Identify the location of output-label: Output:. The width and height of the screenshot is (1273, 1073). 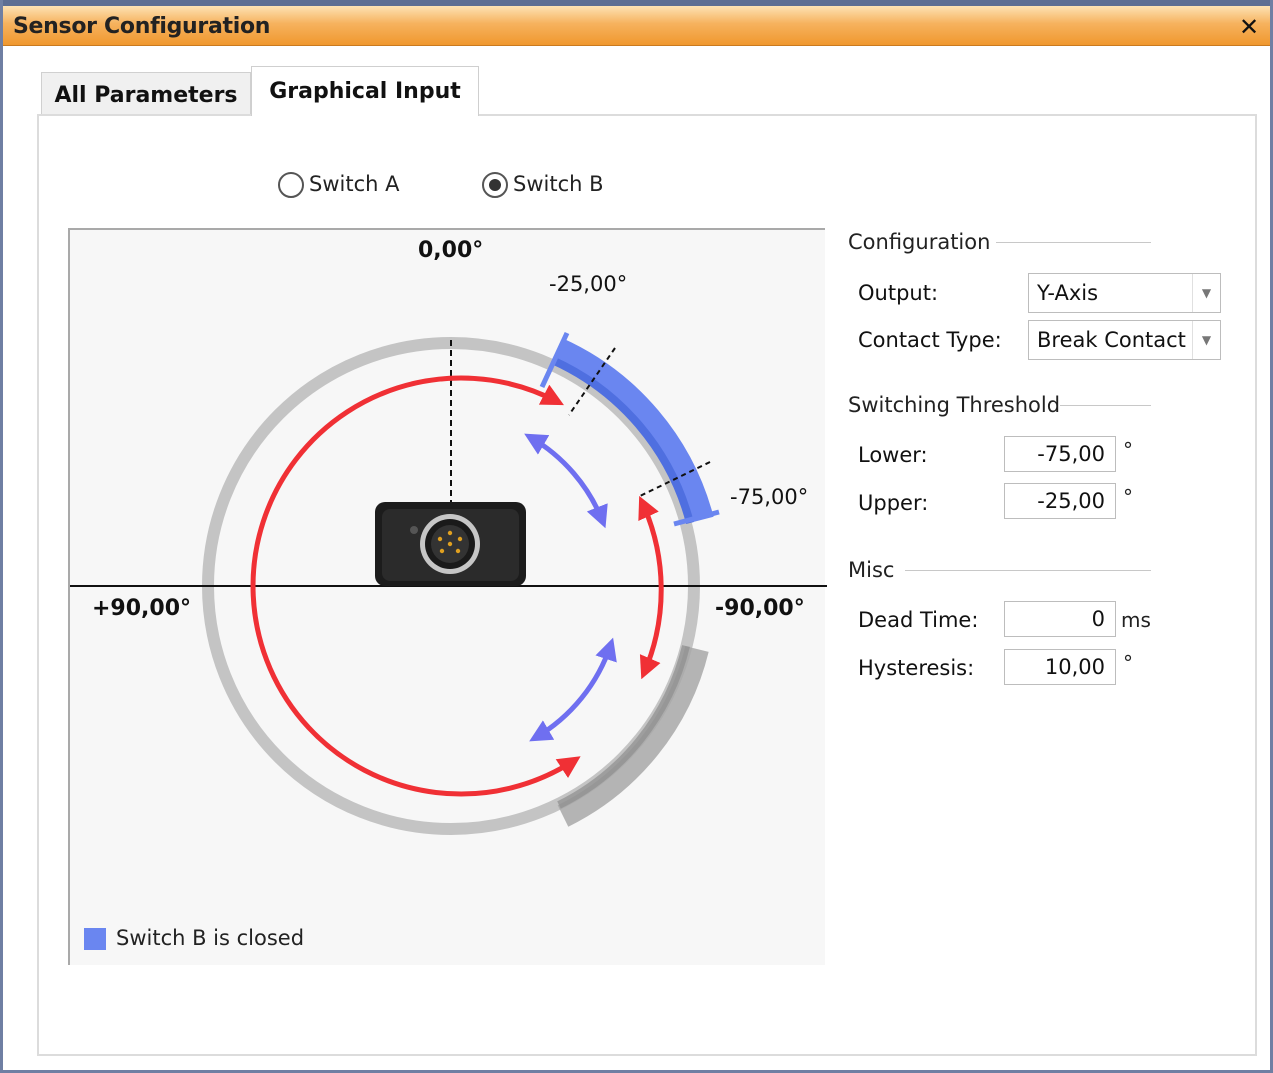
(898, 293).